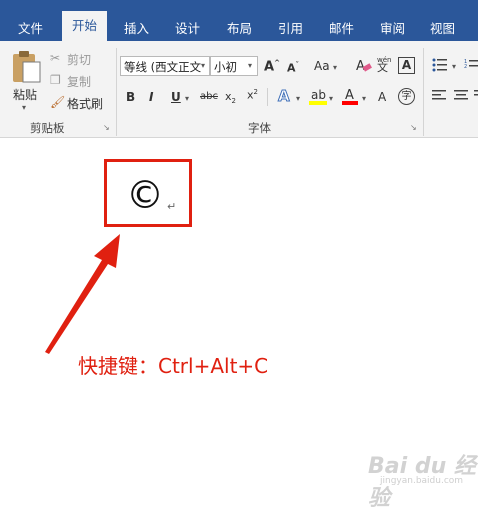  Describe the element at coordinates (392, 27) in the screenshot. I see `tab-review: 审阅` at that location.